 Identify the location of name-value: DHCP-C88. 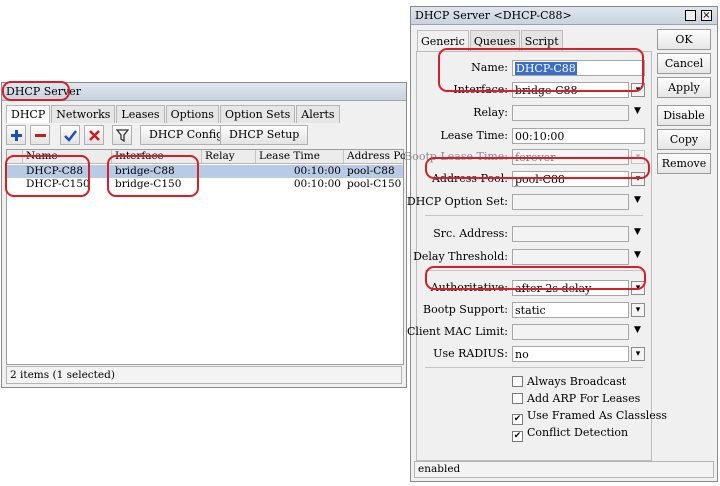
(546, 68).